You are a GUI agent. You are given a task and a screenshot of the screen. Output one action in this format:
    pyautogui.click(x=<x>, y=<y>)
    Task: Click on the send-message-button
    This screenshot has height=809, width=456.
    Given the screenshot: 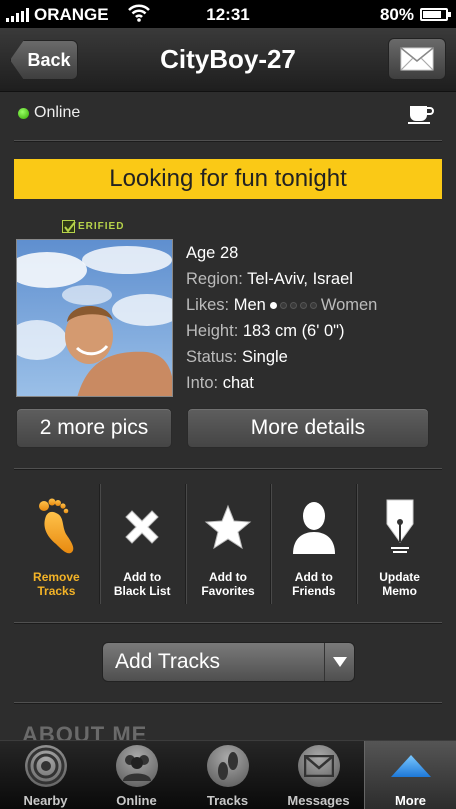 What is the action you would take?
    pyautogui.click(x=417, y=59)
    